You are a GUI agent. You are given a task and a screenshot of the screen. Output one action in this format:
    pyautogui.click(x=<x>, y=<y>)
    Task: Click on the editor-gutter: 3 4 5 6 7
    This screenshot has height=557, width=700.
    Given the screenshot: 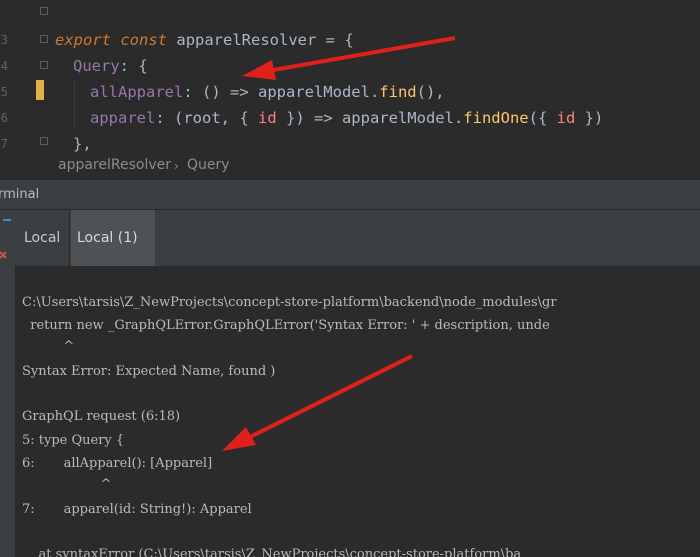 What is the action you would take?
    pyautogui.click(x=24, y=76)
    